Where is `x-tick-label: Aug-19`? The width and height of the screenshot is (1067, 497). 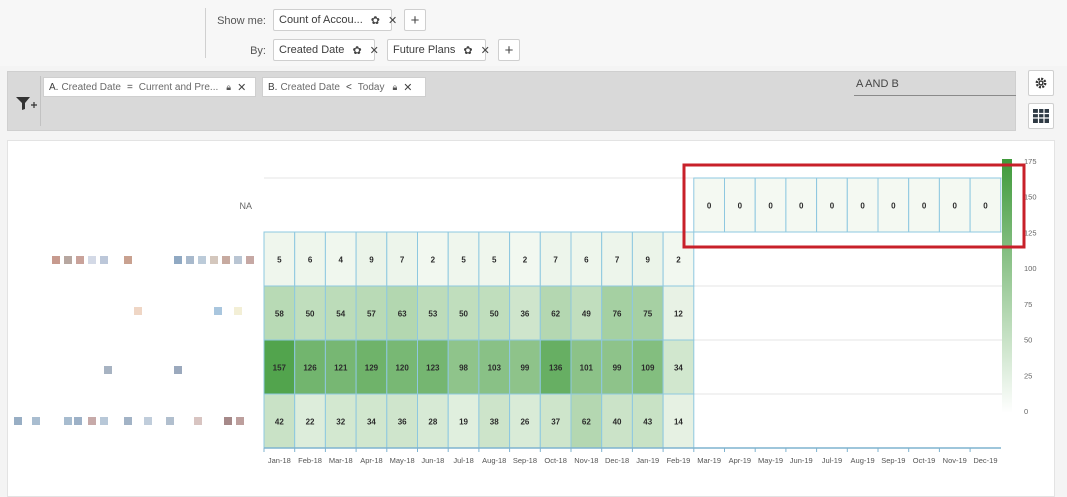
x-tick-label: Aug-19 is located at coordinates (863, 460).